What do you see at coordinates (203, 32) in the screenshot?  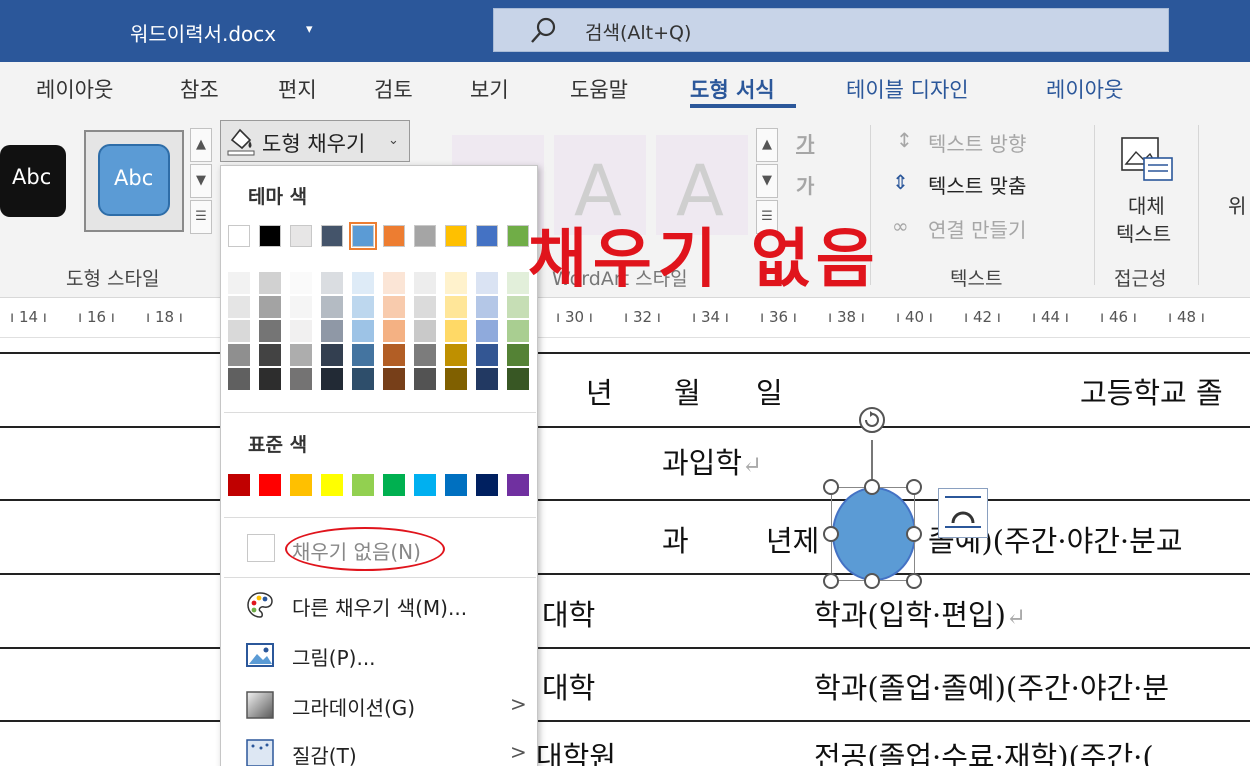 I see `document-title: 워드이력서.docx` at bounding box center [203, 32].